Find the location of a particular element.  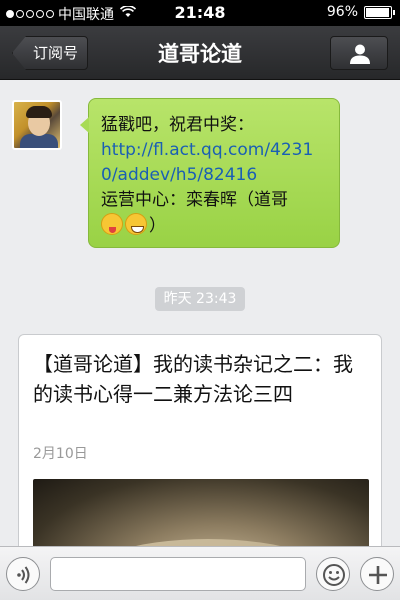

message-line-1: 猛戳吧，祝君中奖： is located at coordinates (177, 125).